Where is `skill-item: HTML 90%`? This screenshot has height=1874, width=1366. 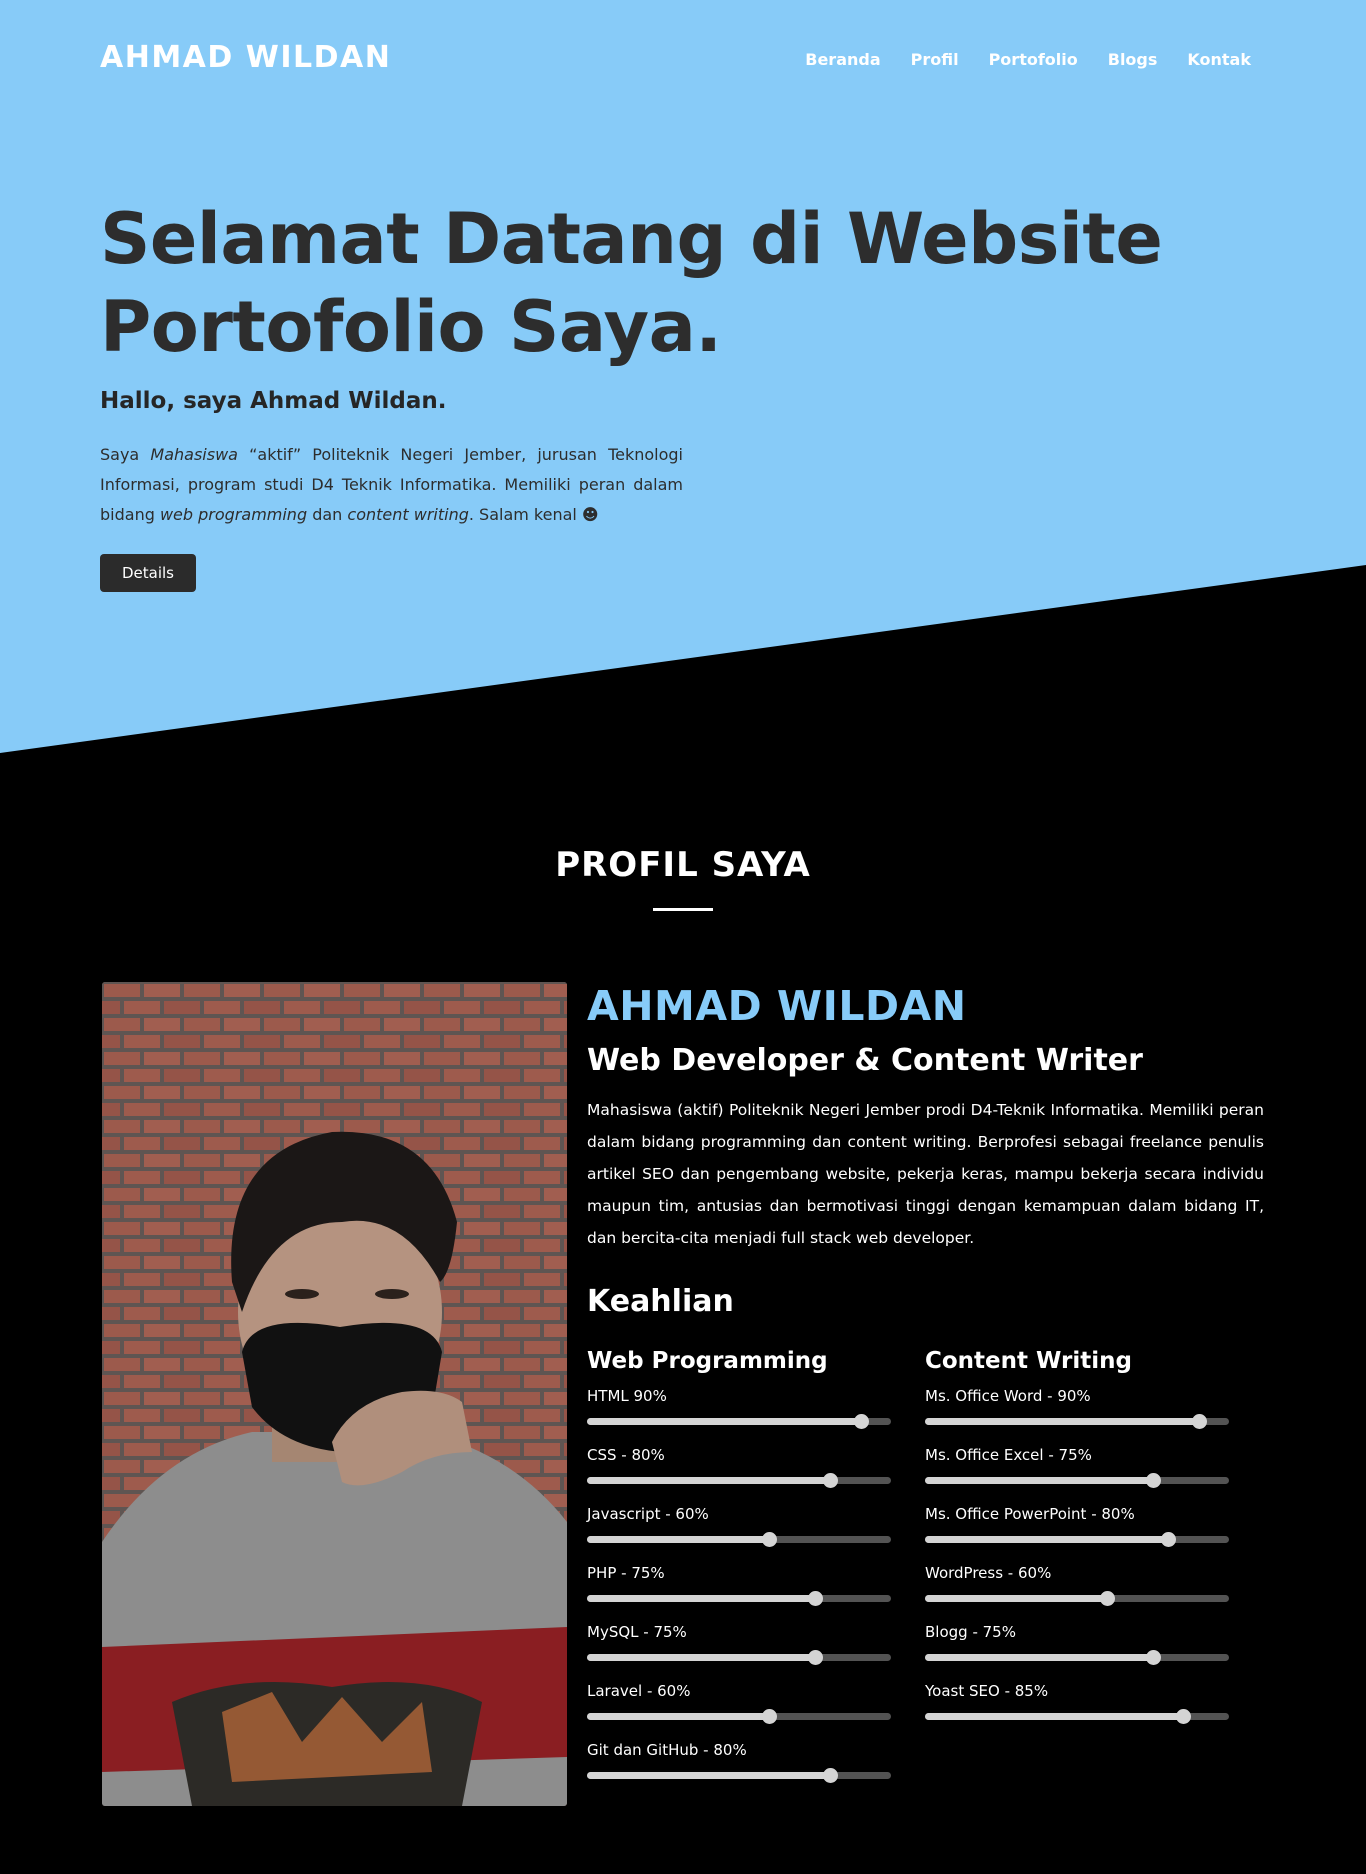
skill-item: HTML 90% is located at coordinates (739, 1411).